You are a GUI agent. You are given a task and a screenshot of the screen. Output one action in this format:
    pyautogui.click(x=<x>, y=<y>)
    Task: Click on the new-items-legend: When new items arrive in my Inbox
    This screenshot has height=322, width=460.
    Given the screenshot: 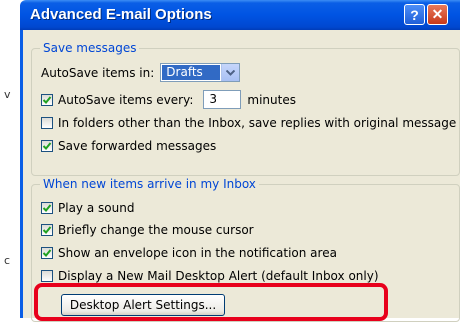 What is the action you would take?
    pyautogui.click(x=149, y=184)
    